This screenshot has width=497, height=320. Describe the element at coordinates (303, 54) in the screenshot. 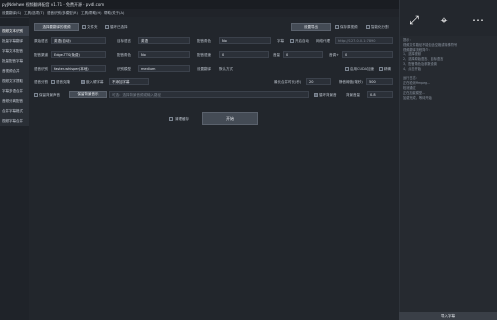

I see `volume-input: 0` at that location.